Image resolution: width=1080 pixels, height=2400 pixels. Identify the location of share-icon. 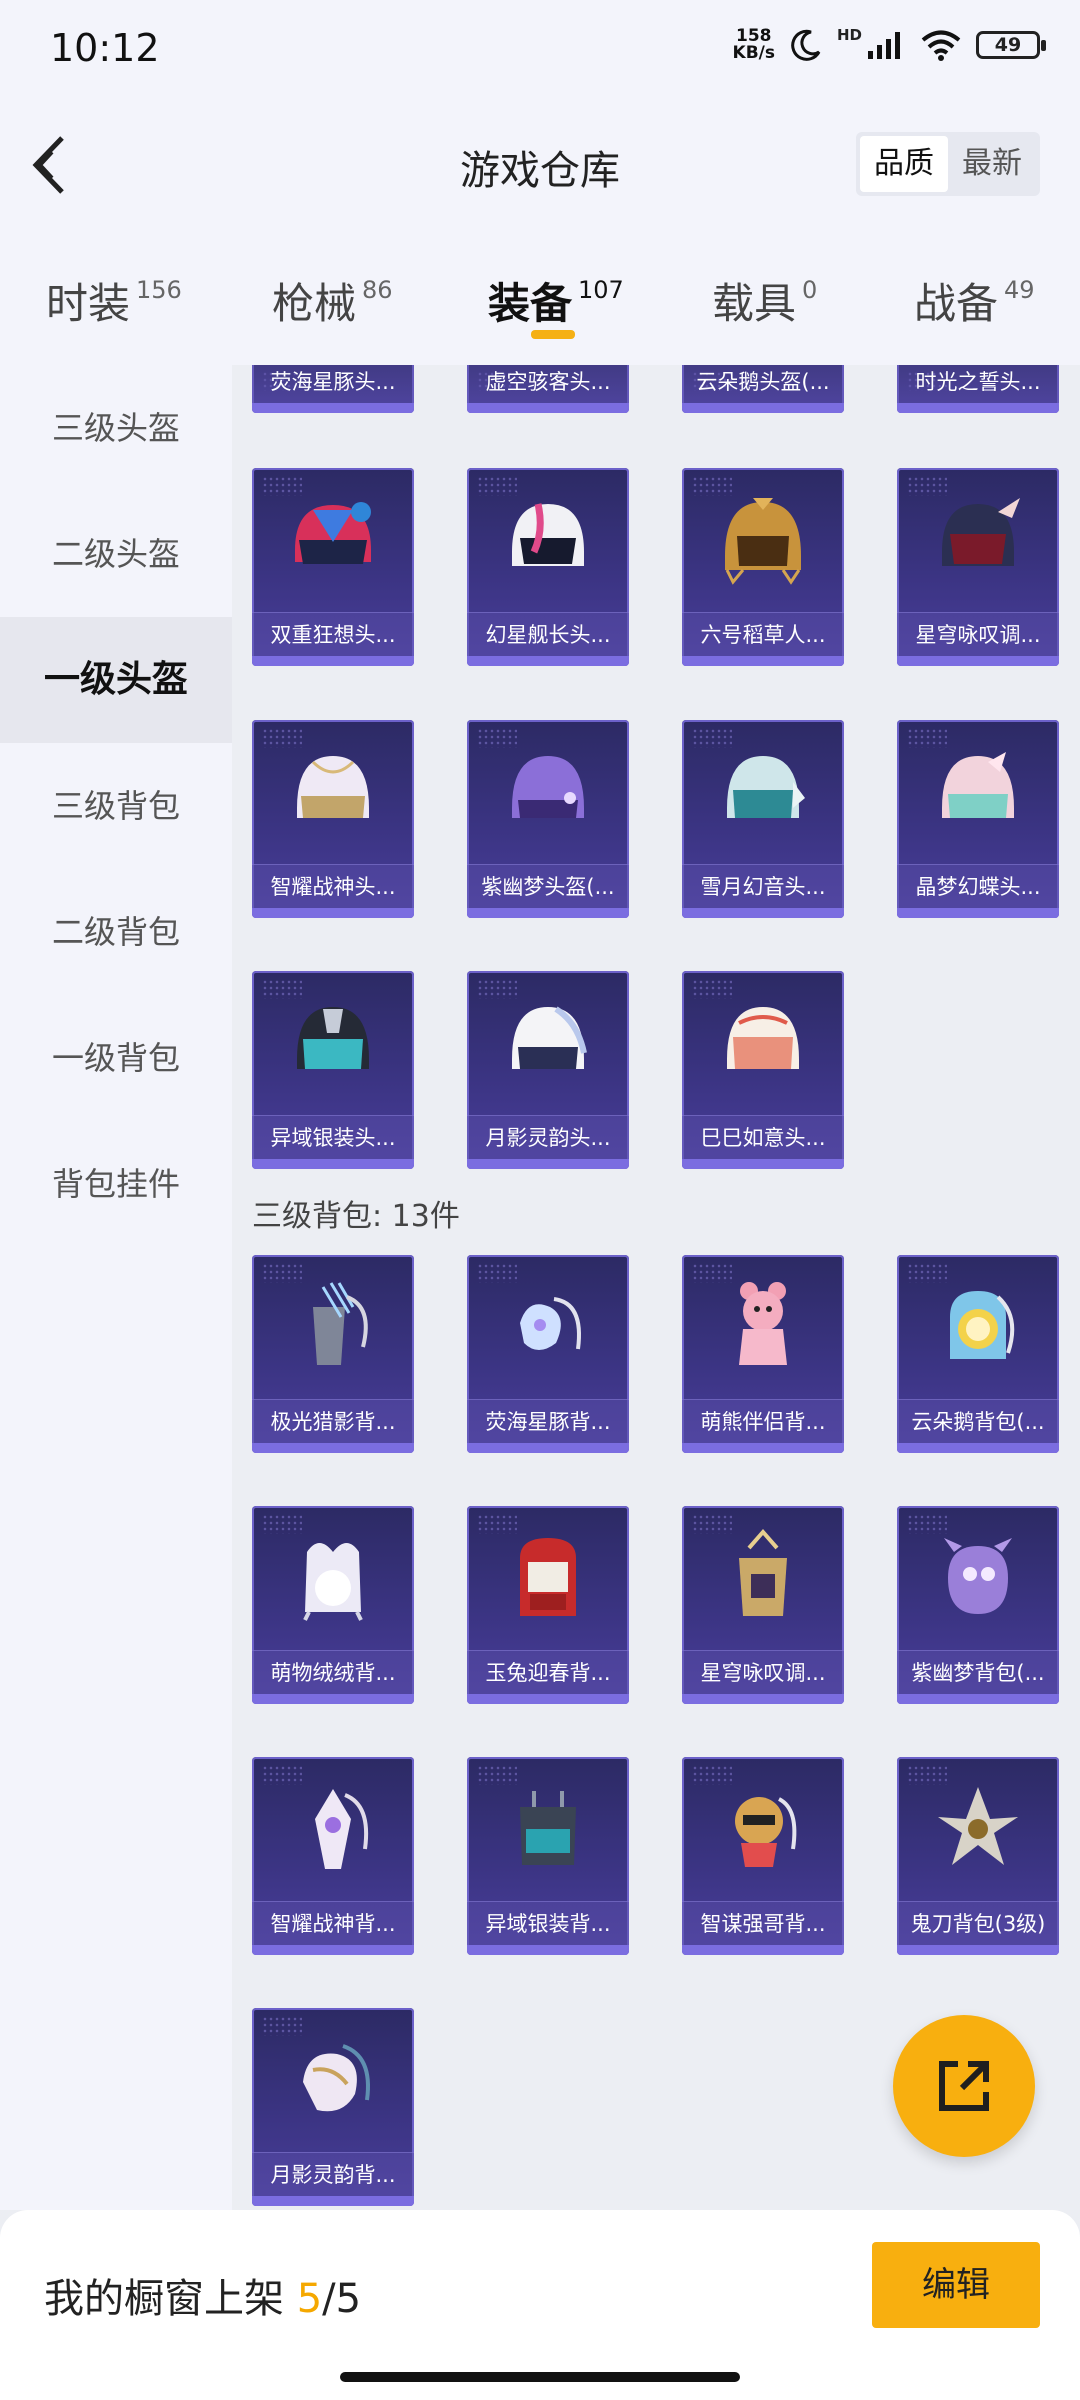
(964, 2086).